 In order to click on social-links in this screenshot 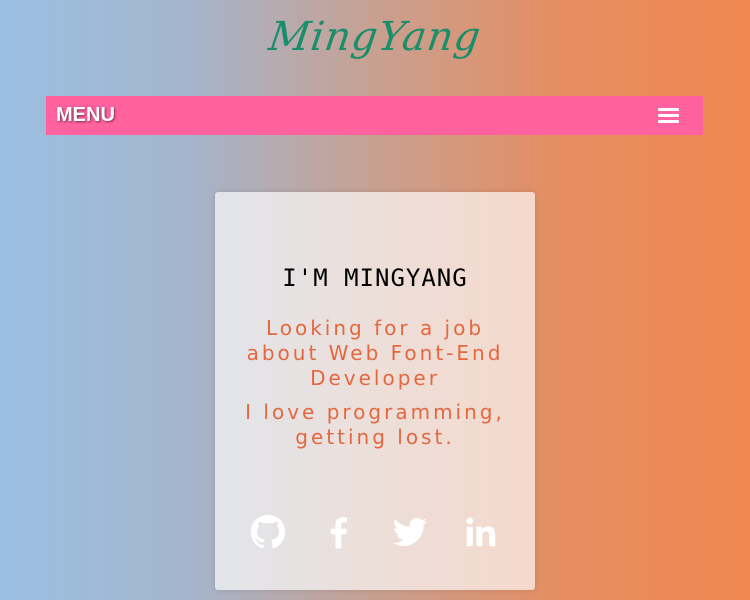, I will do `click(375, 532)`.